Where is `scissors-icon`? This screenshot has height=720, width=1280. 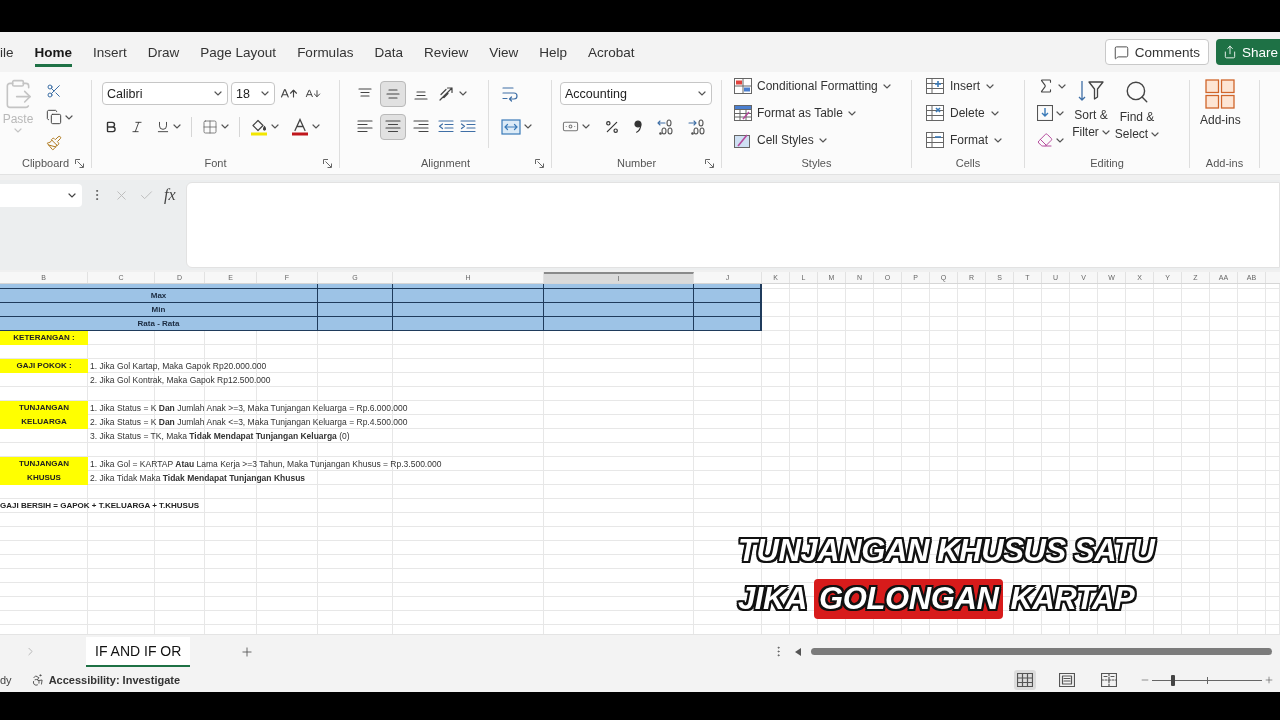
scissors-icon is located at coordinates (54, 91).